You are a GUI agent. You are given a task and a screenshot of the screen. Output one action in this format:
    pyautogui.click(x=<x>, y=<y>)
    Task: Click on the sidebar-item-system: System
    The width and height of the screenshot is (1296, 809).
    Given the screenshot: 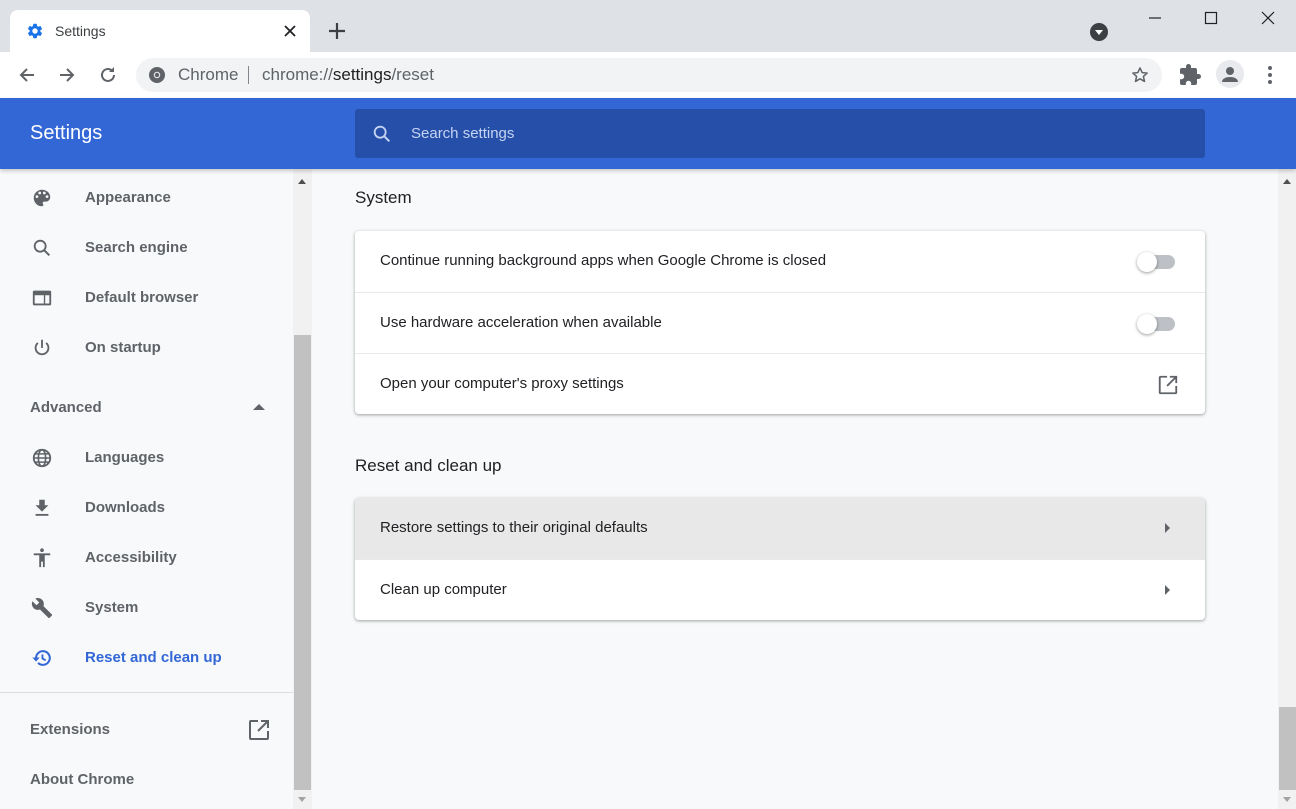 What is the action you would take?
    pyautogui.click(x=146, y=608)
    